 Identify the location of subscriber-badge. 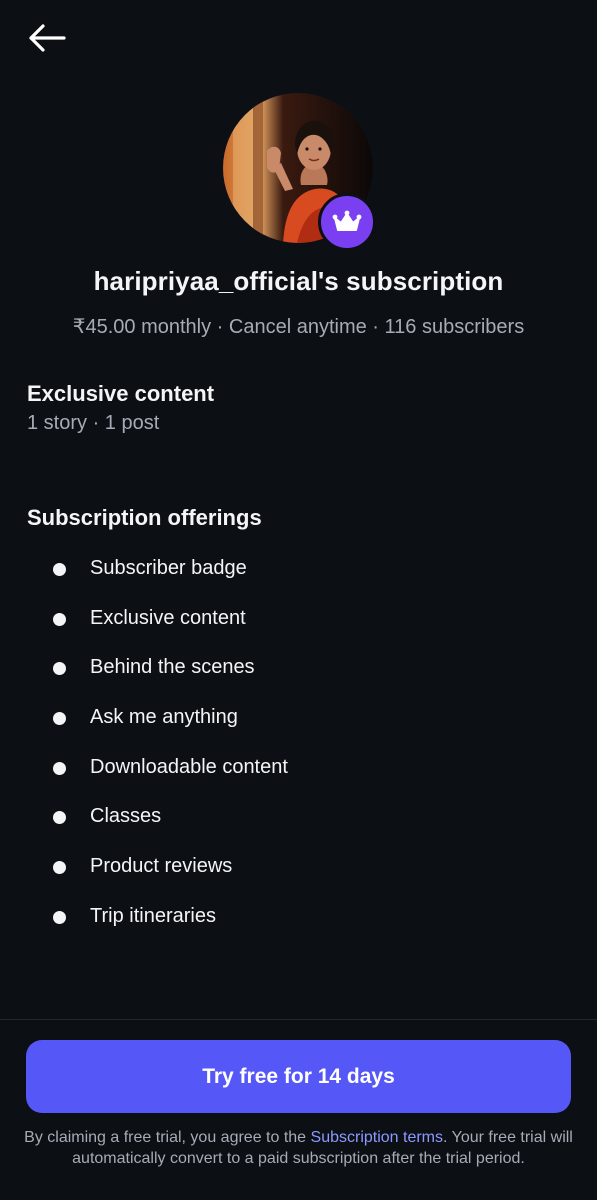
(347, 222).